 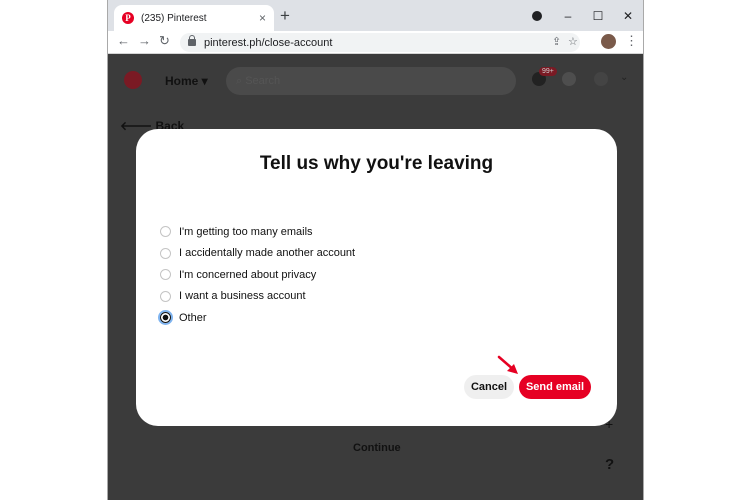 What do you see at coordinates (123, 40) in the screenshot?
I see `back-icon: ←` at bounding box center [123, 40].